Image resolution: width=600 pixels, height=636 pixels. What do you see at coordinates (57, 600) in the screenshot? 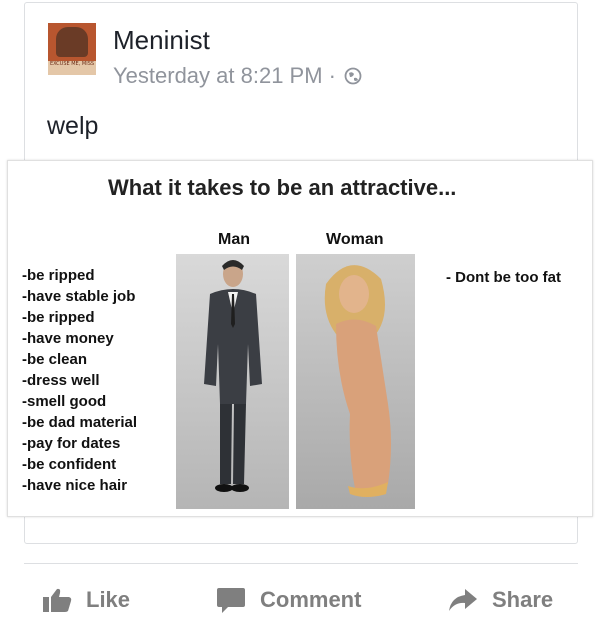
I see `thumbs-up-icon` at bounding box center [57, 600].